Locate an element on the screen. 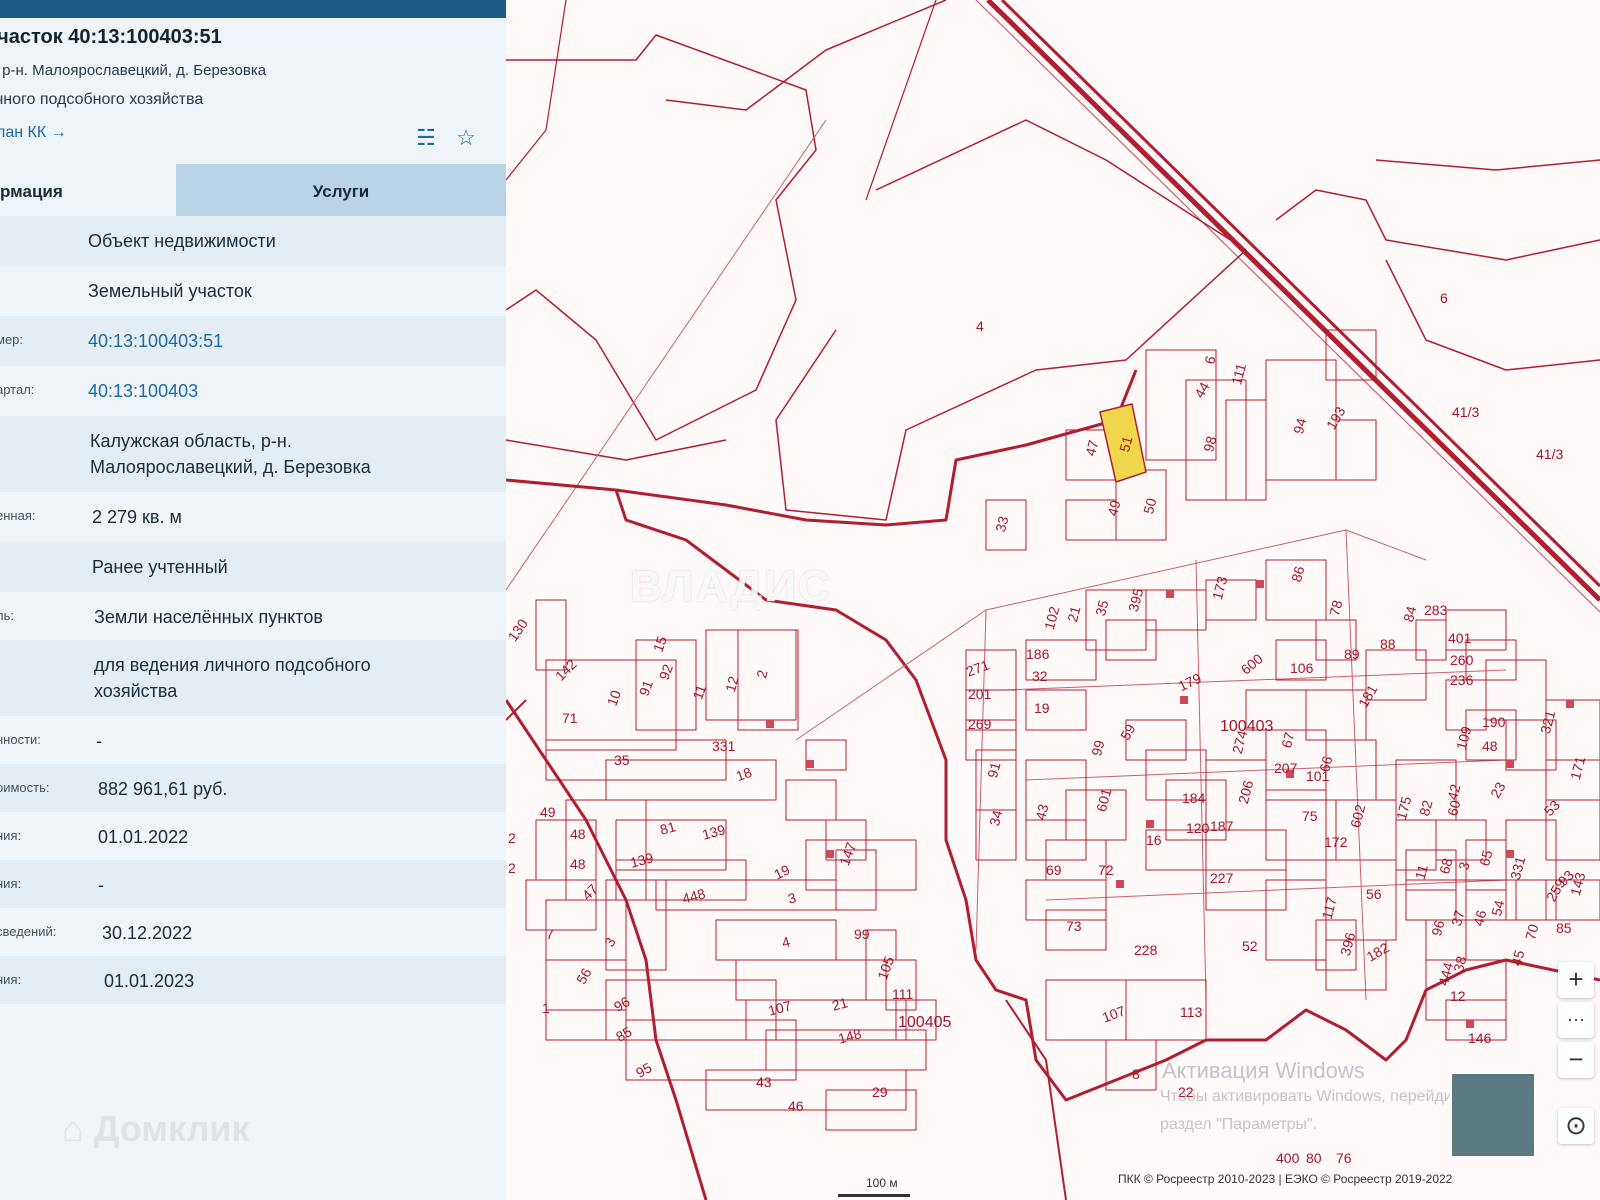  parcel-number-label: 35 is located at coordinates (622, 760).